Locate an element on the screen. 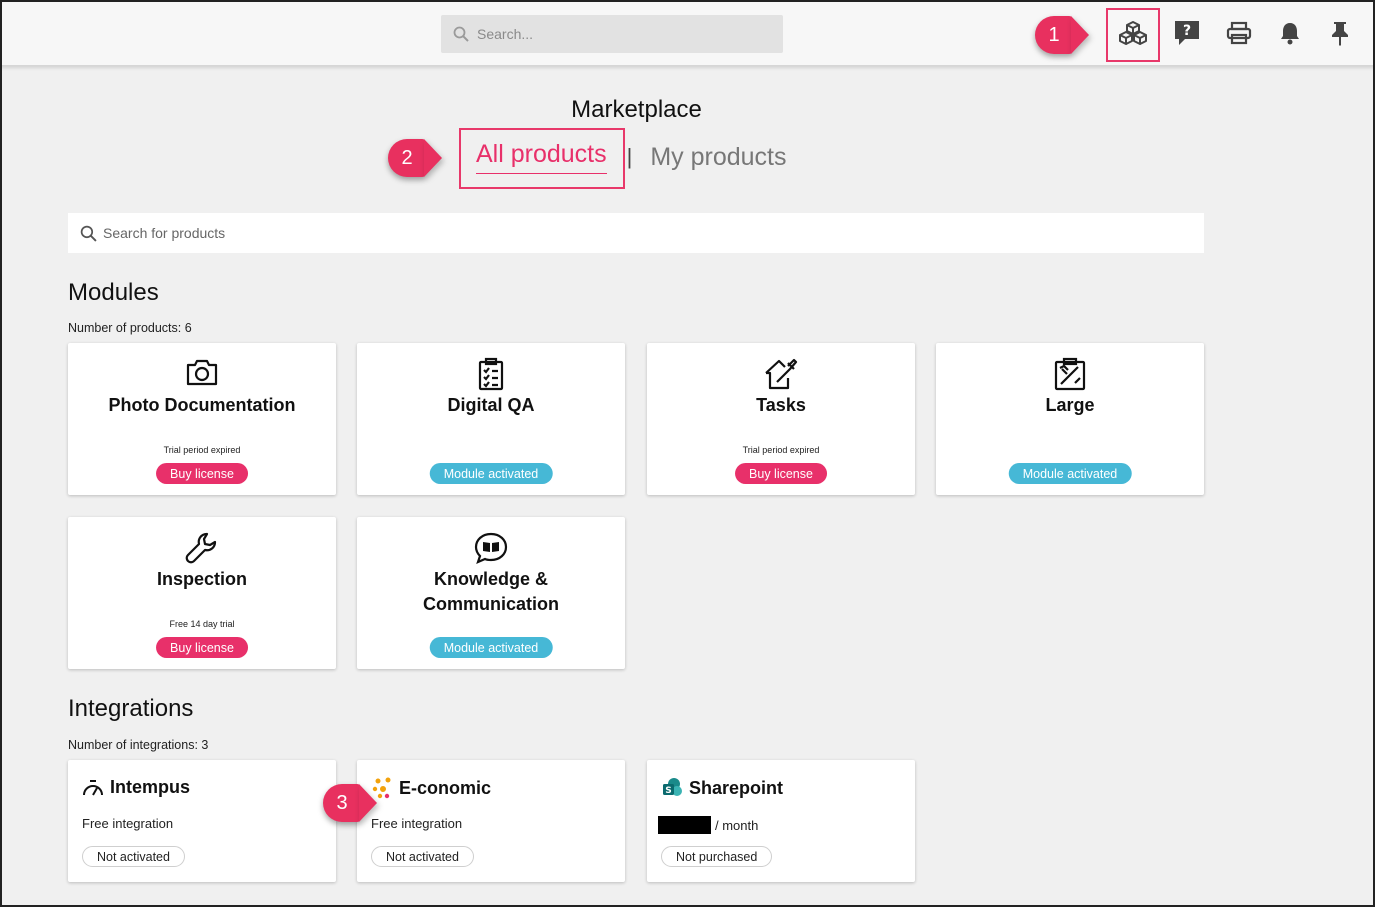 This screenshot has width=1375, height=907. integrations-heading: Integrations is located at coordinates (131, 708).